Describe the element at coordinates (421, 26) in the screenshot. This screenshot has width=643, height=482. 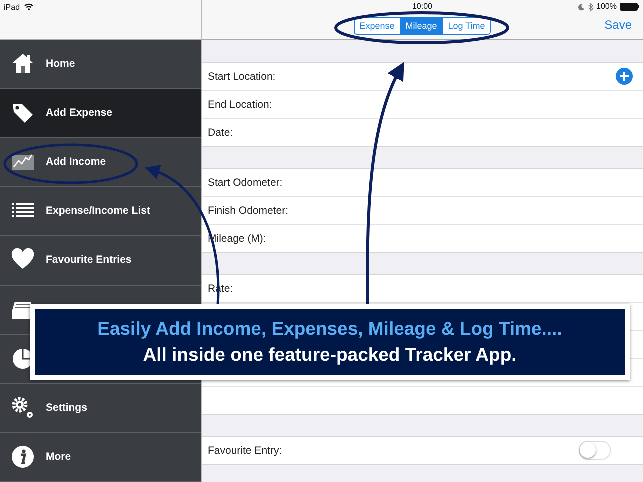
I see `segment-tab: Mileage` at that location.